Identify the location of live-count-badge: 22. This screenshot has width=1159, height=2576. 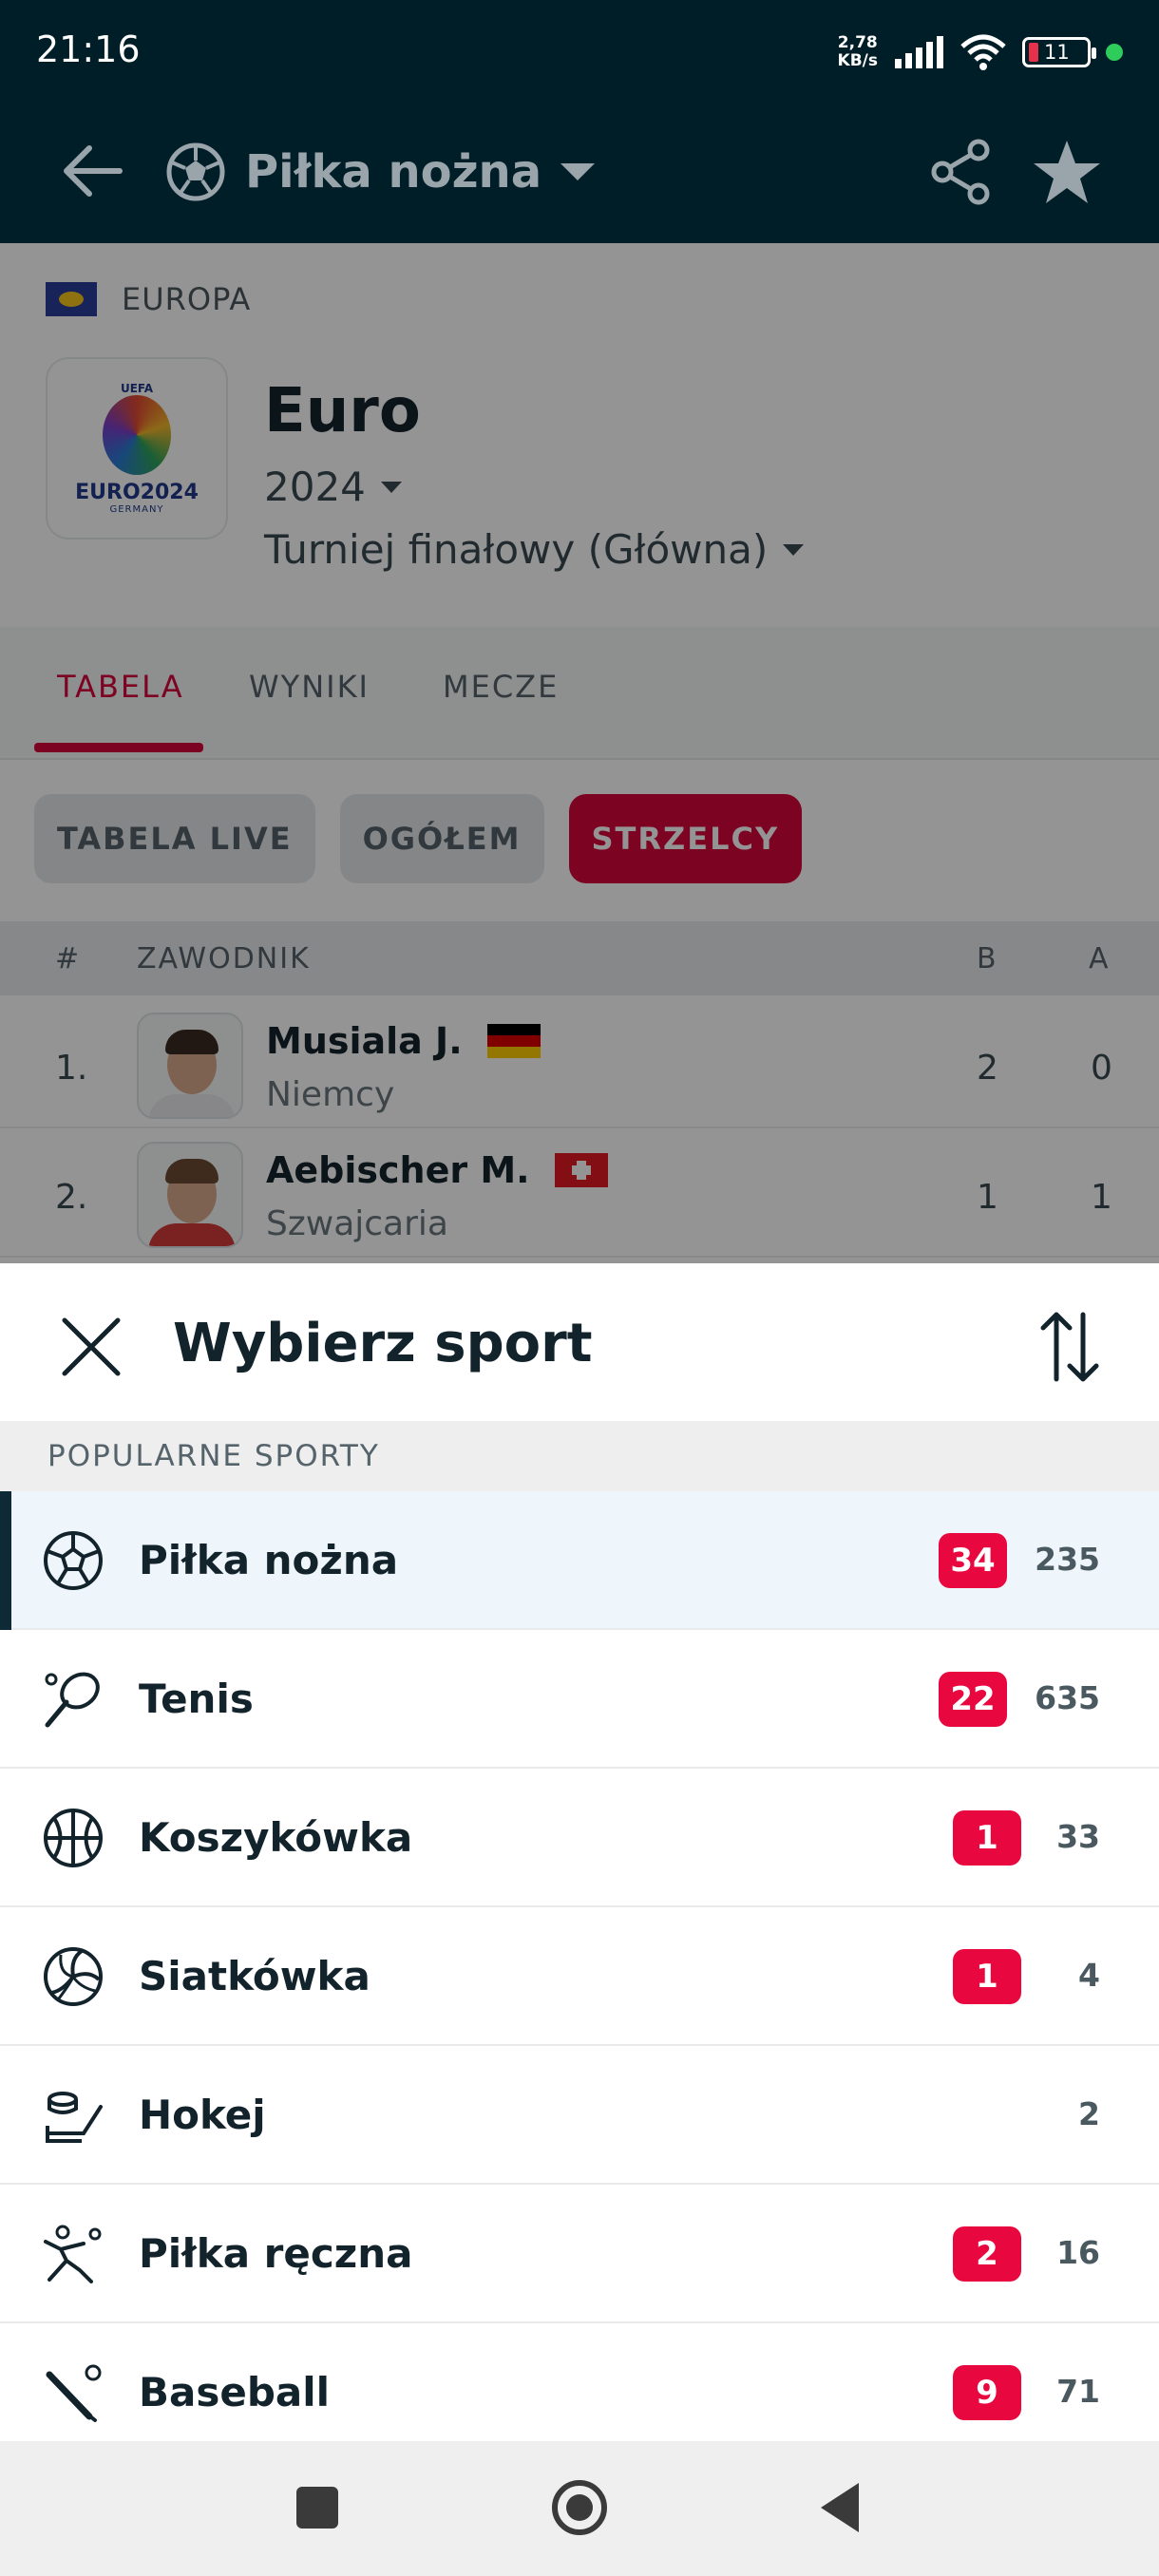
(973, 1699).